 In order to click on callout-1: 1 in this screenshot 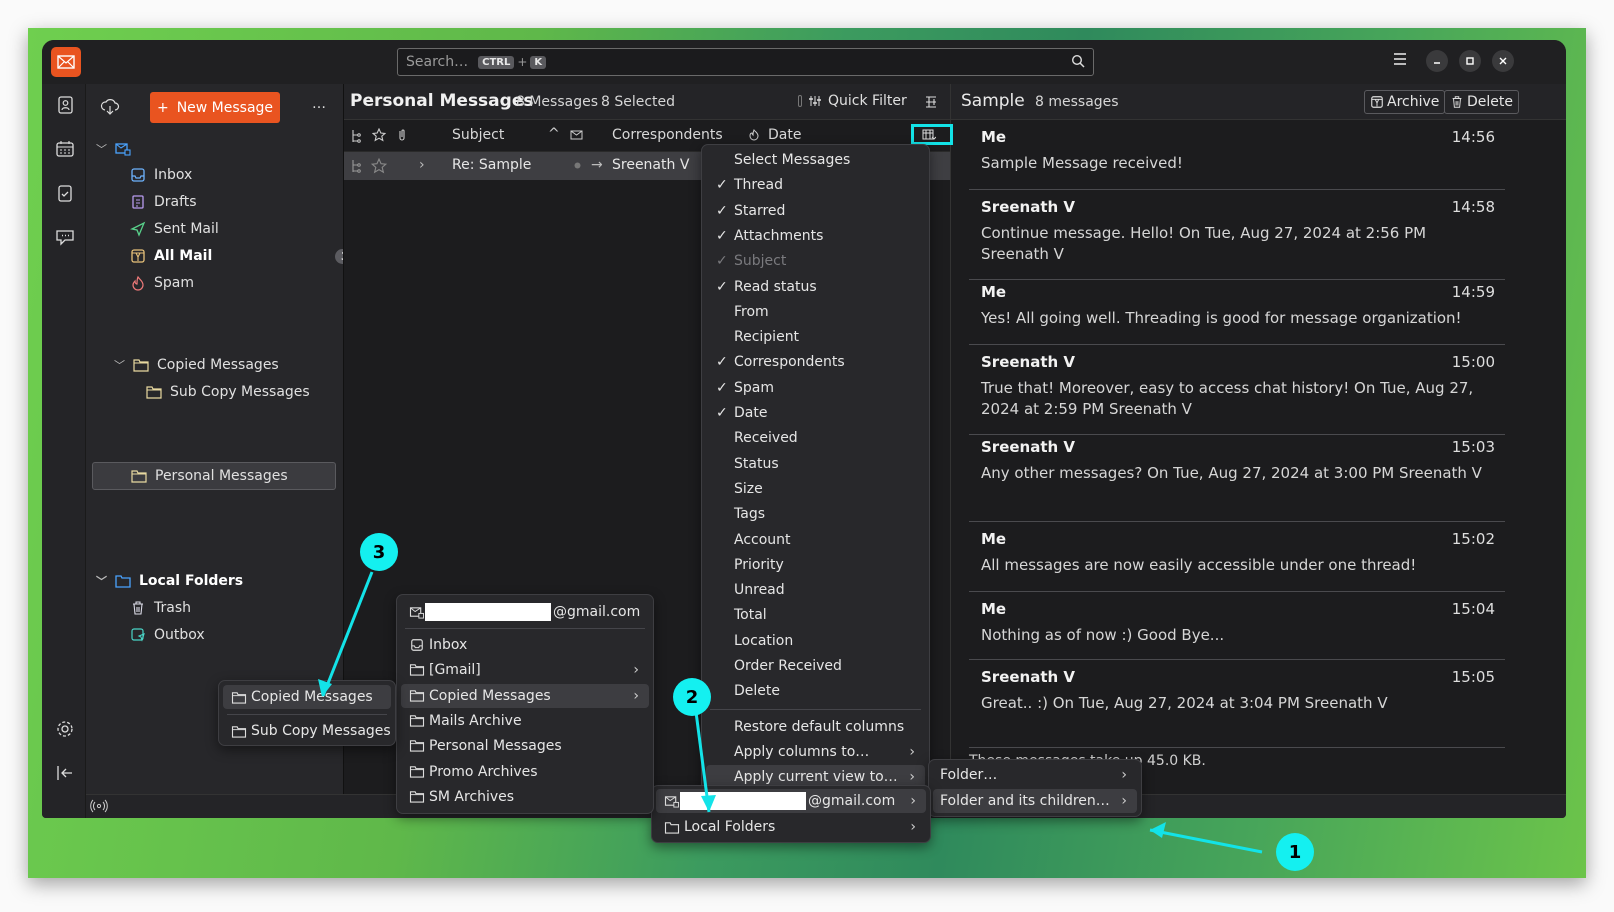, I will do `click(1295, 852)`.